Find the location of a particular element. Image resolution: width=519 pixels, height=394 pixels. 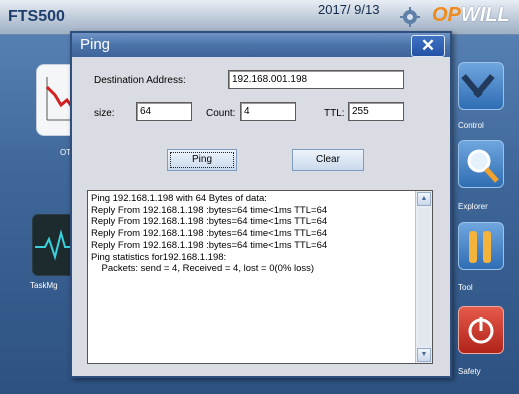

scroll-down-arrow-icon: ▼ is located at coordinates (424, 355).